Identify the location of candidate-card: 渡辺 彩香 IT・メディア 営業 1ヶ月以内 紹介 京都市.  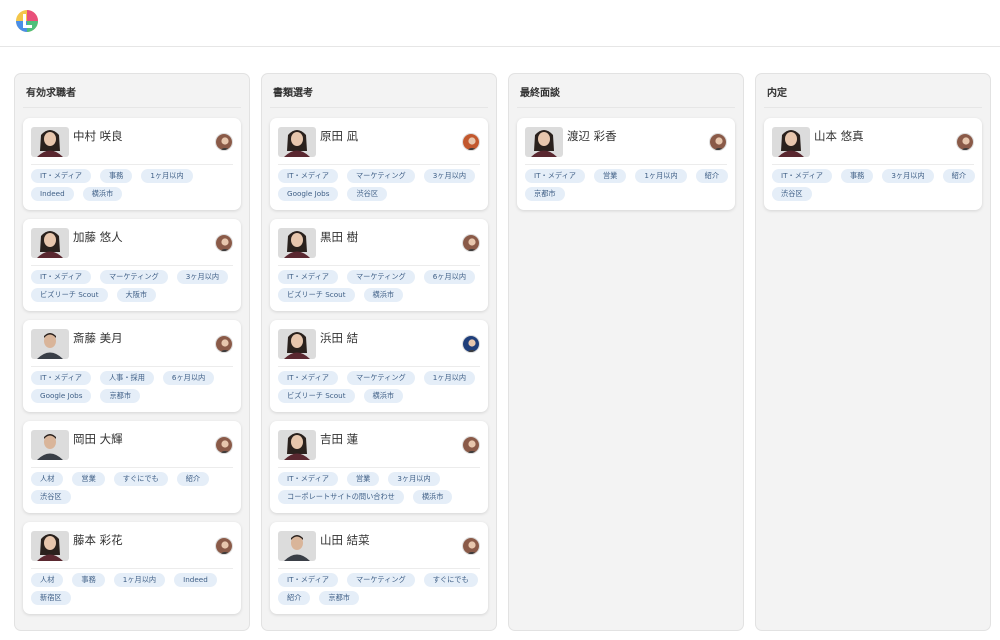
(626, 164).